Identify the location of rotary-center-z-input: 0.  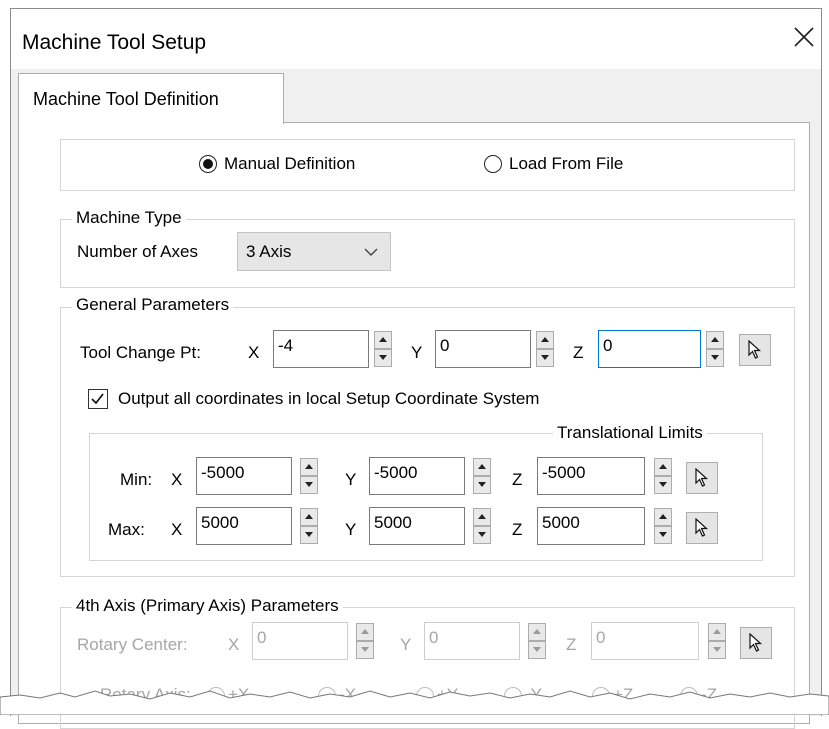
(645, 641).